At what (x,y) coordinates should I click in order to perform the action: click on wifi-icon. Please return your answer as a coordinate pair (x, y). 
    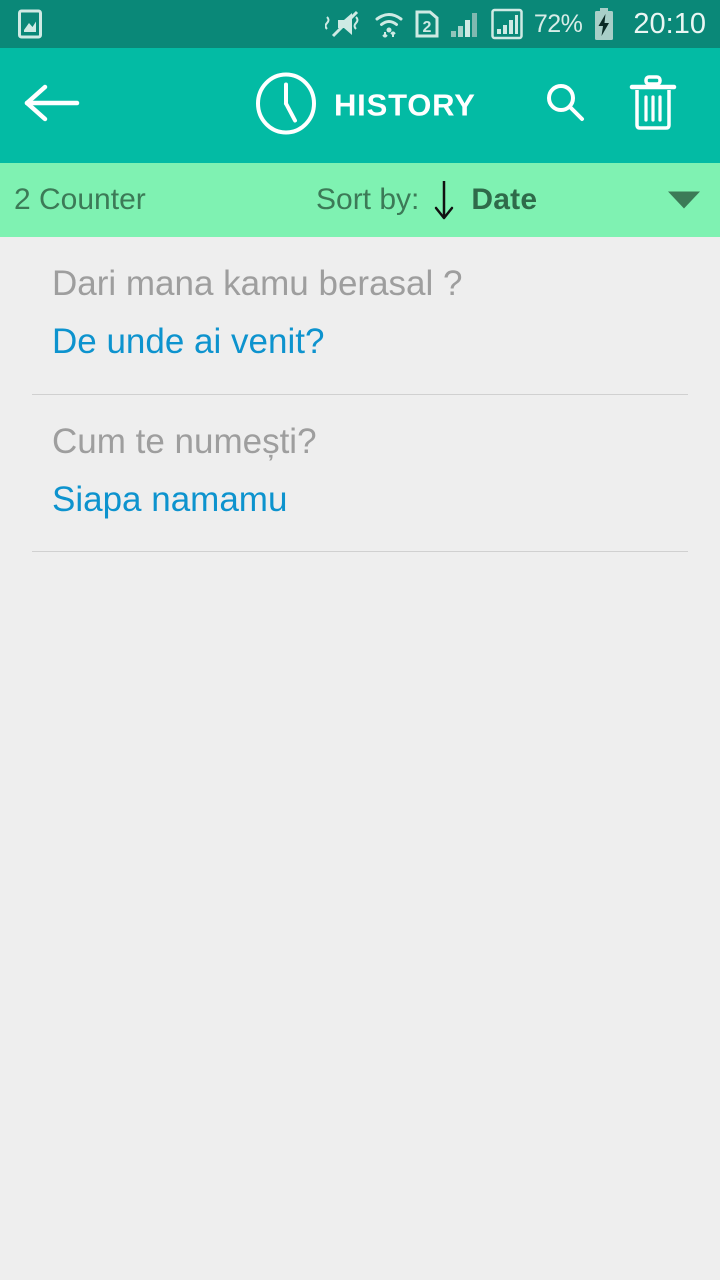
    Looking at the image, I should click on (389, 24).